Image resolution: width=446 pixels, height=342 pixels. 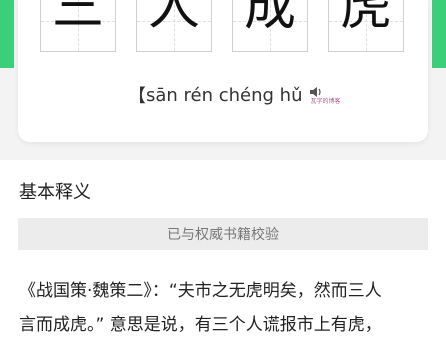 I want to click on character-box: 三, so click(x=78, y=26).